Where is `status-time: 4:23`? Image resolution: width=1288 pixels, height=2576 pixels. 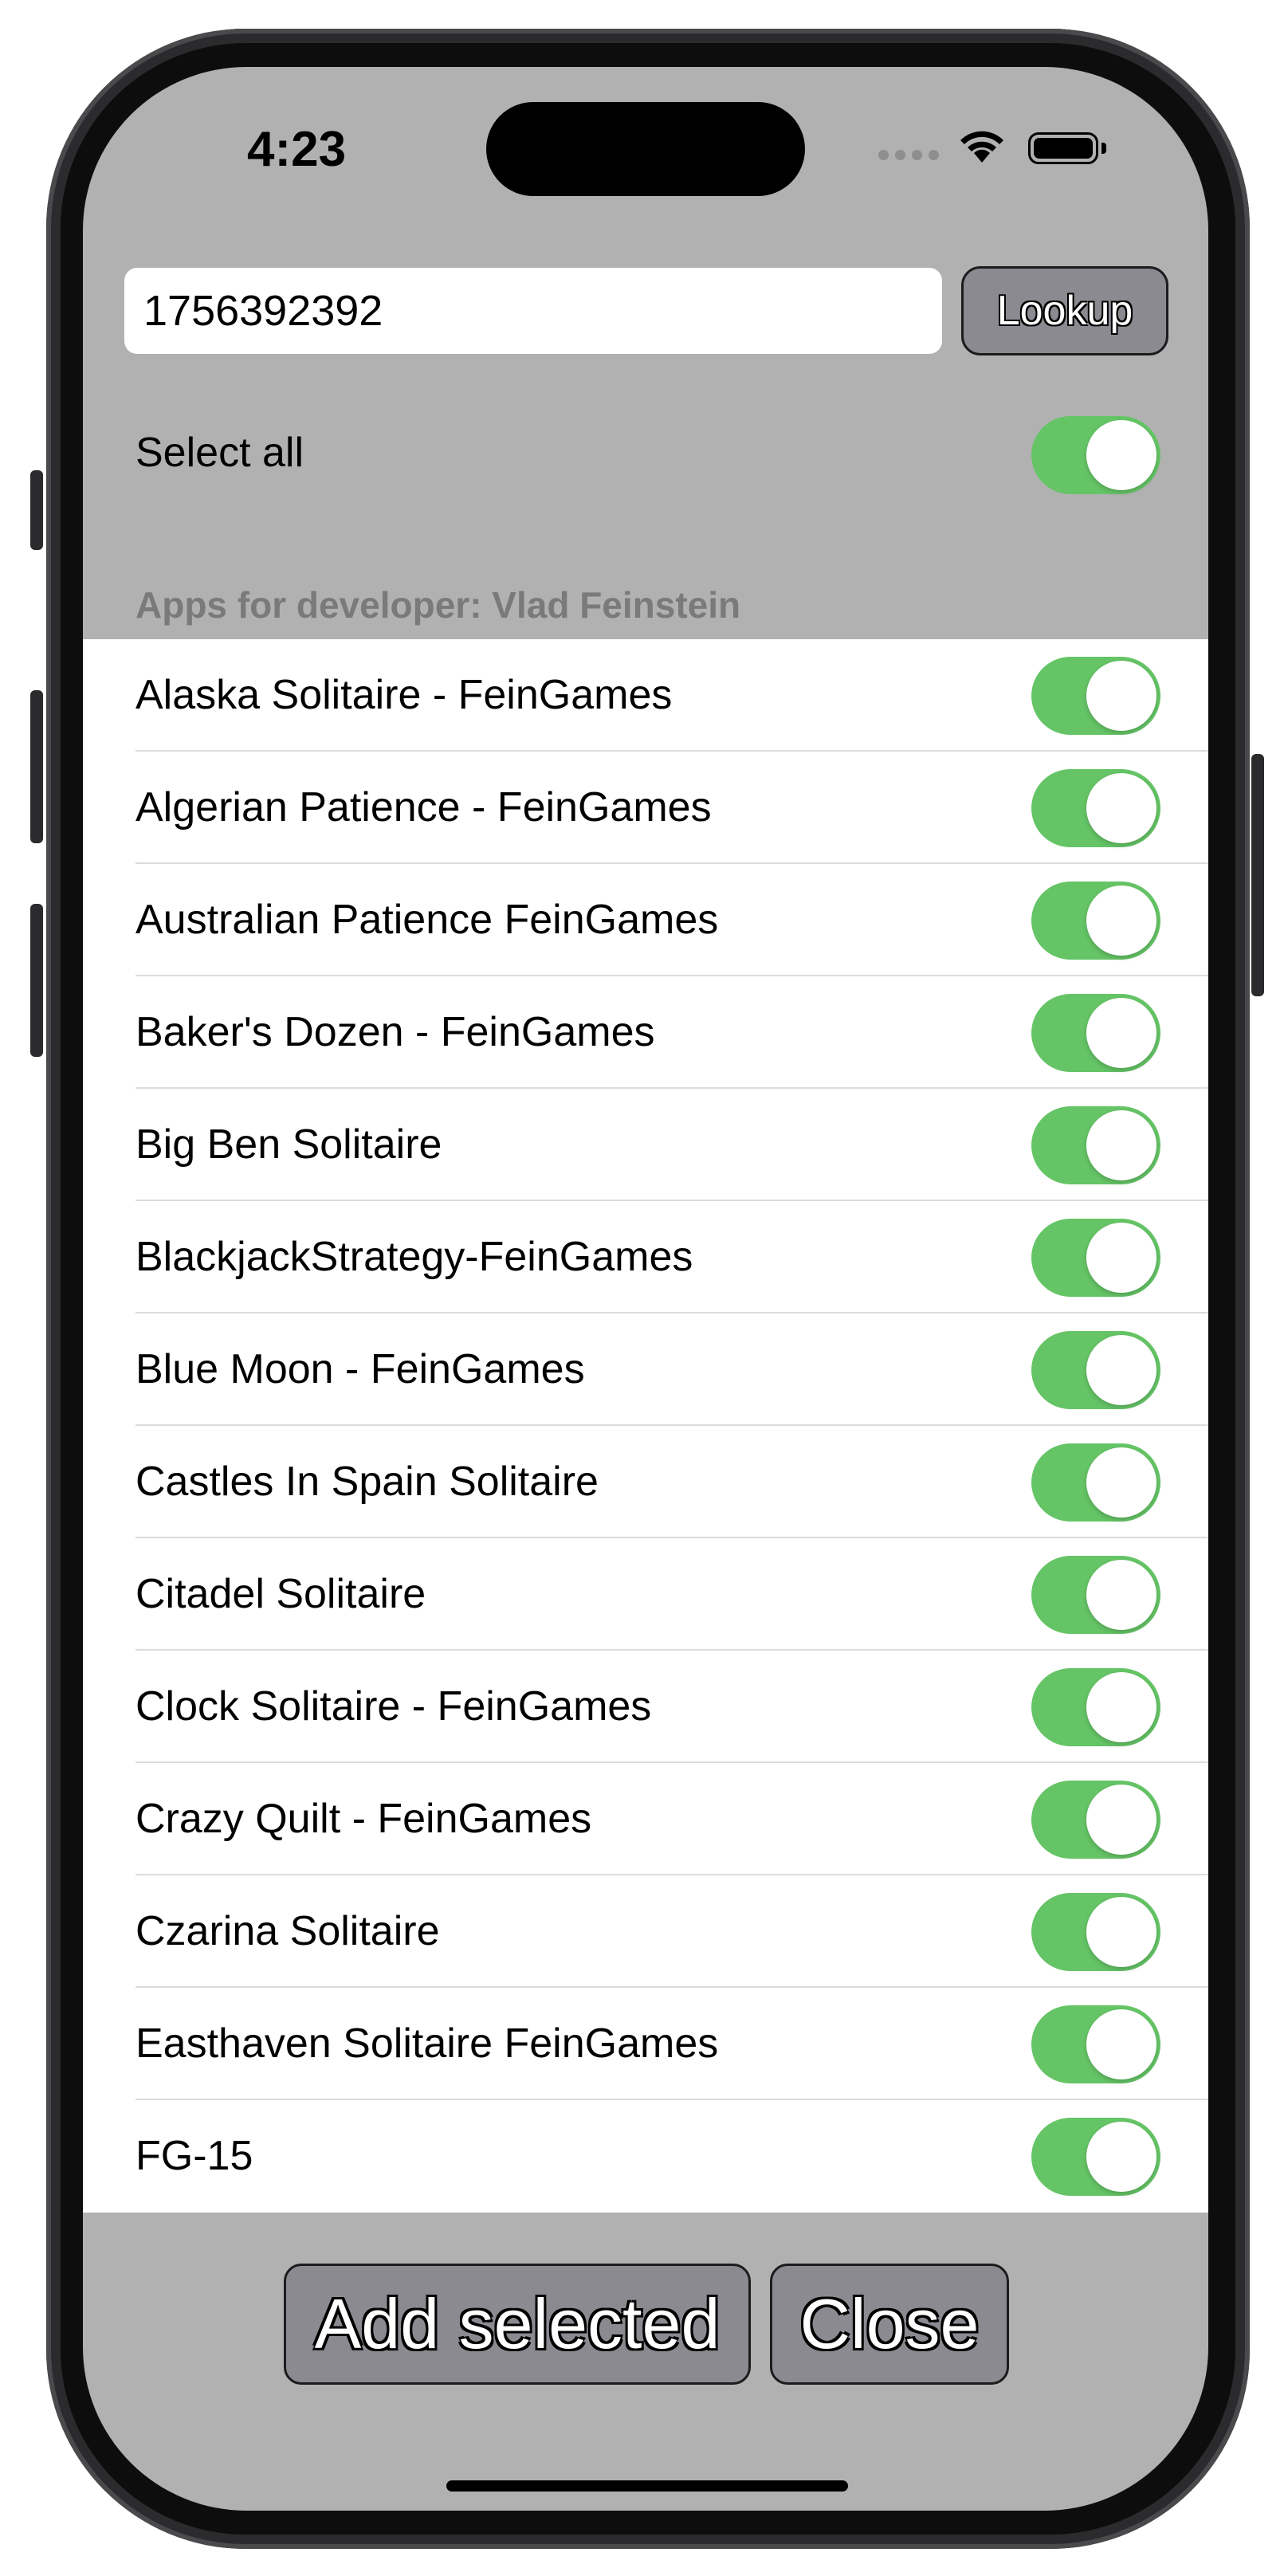 status-time: 4:23 is located at coordinates (297, 149).